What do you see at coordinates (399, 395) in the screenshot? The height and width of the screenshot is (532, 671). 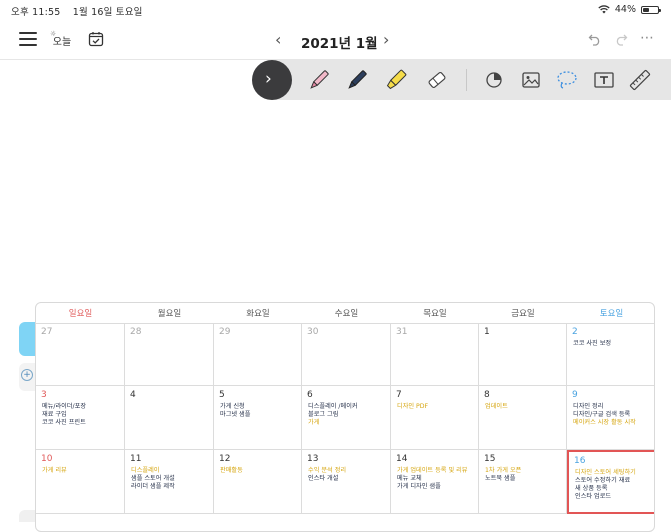 I see `day-number: 7` at bounding box center [399, 395].